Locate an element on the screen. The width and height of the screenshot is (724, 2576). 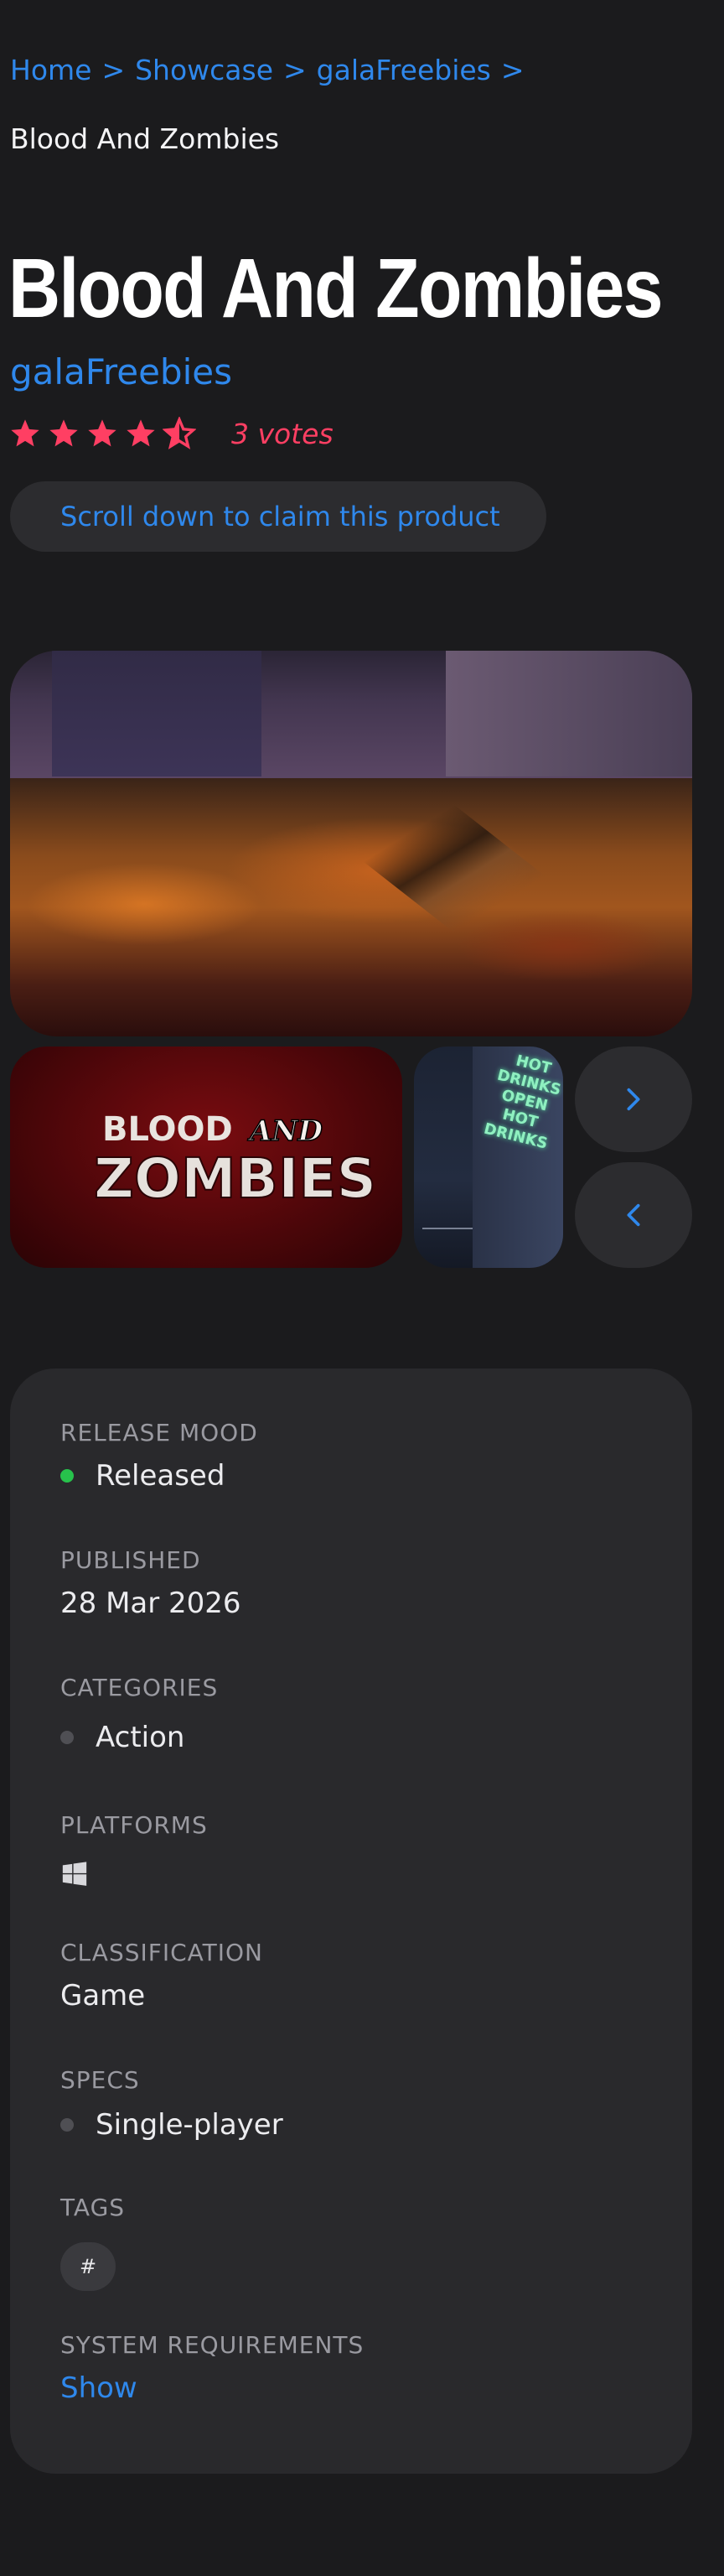
system-requirements-label: SYSTEM REQUIREMENTS is located at coordinates (212, 2345).